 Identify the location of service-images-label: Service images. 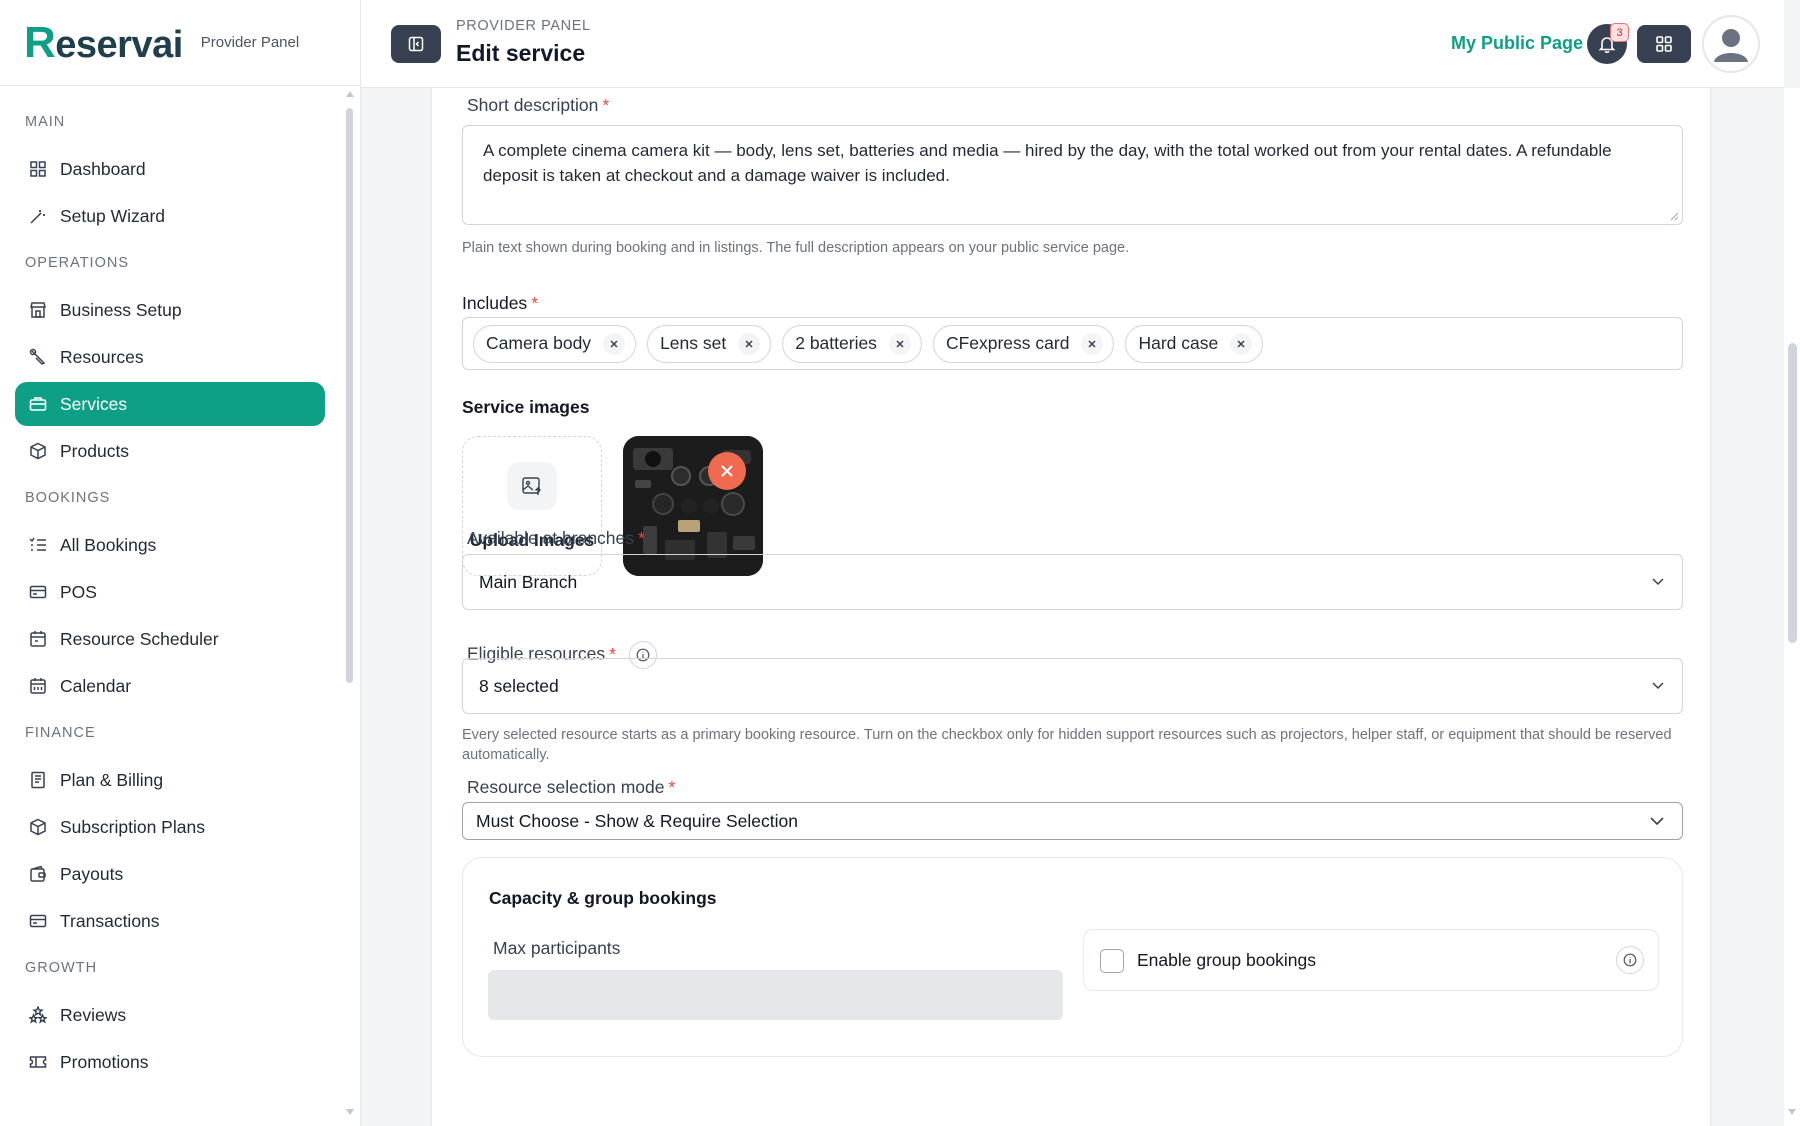
(526, 407).